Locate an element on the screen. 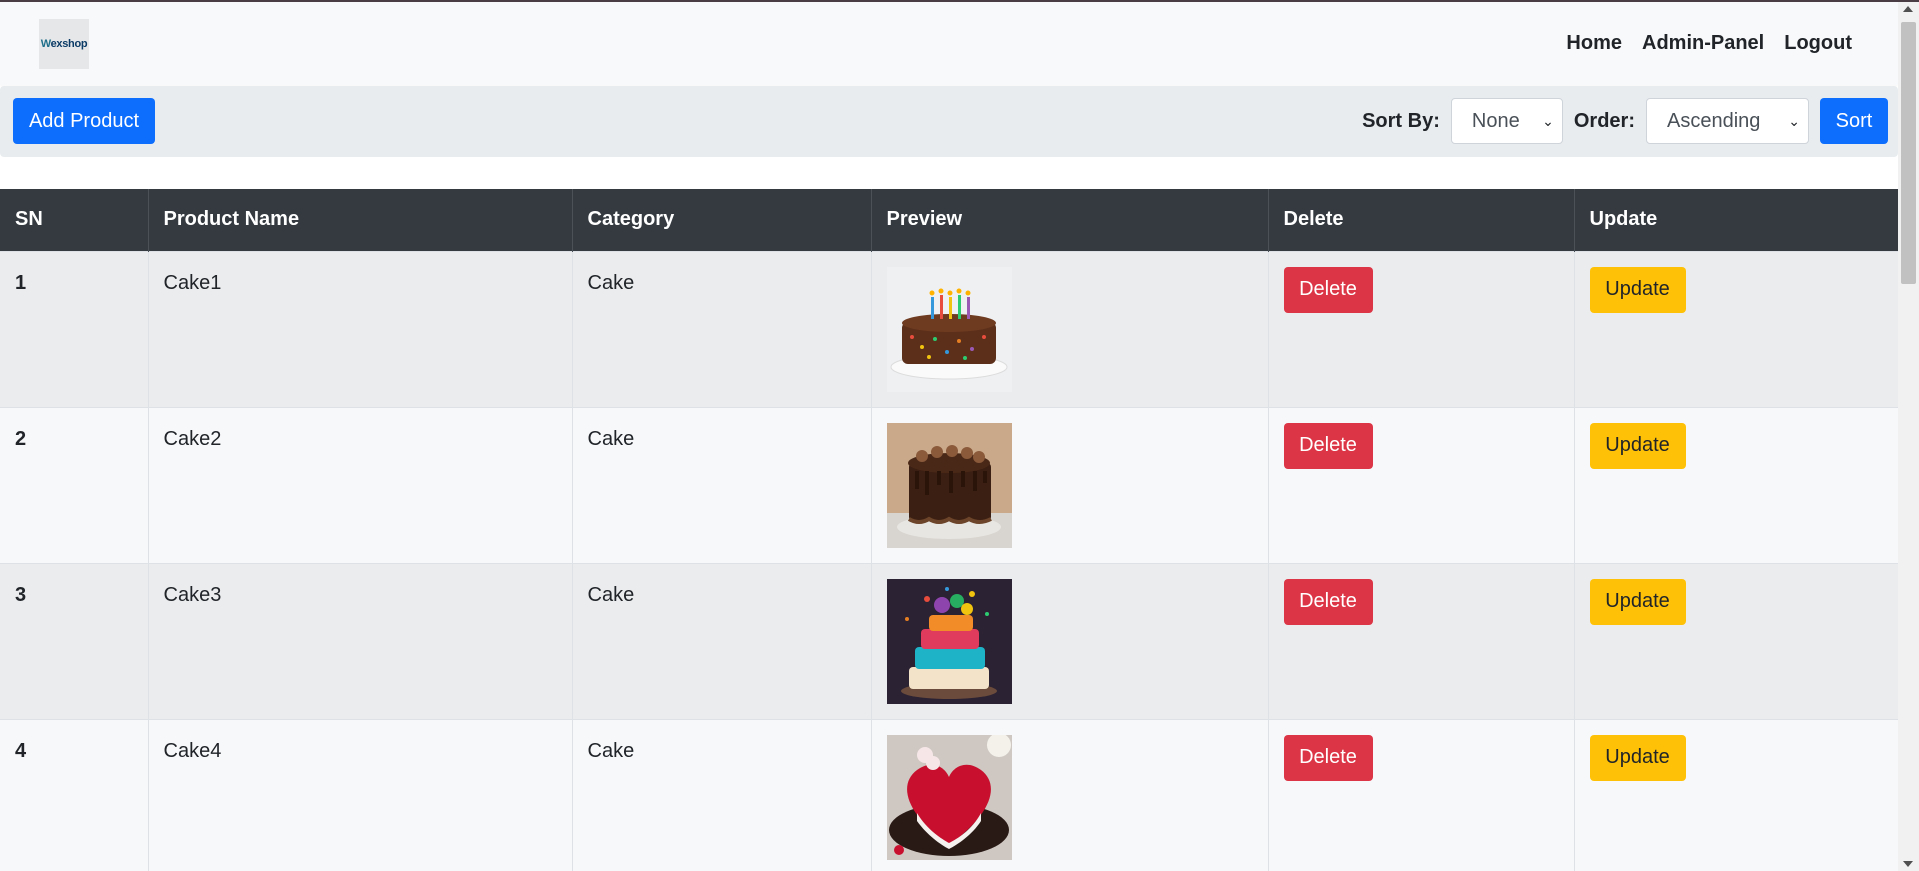  column-header-delete: Delete is located at coordinates (1421, 220).